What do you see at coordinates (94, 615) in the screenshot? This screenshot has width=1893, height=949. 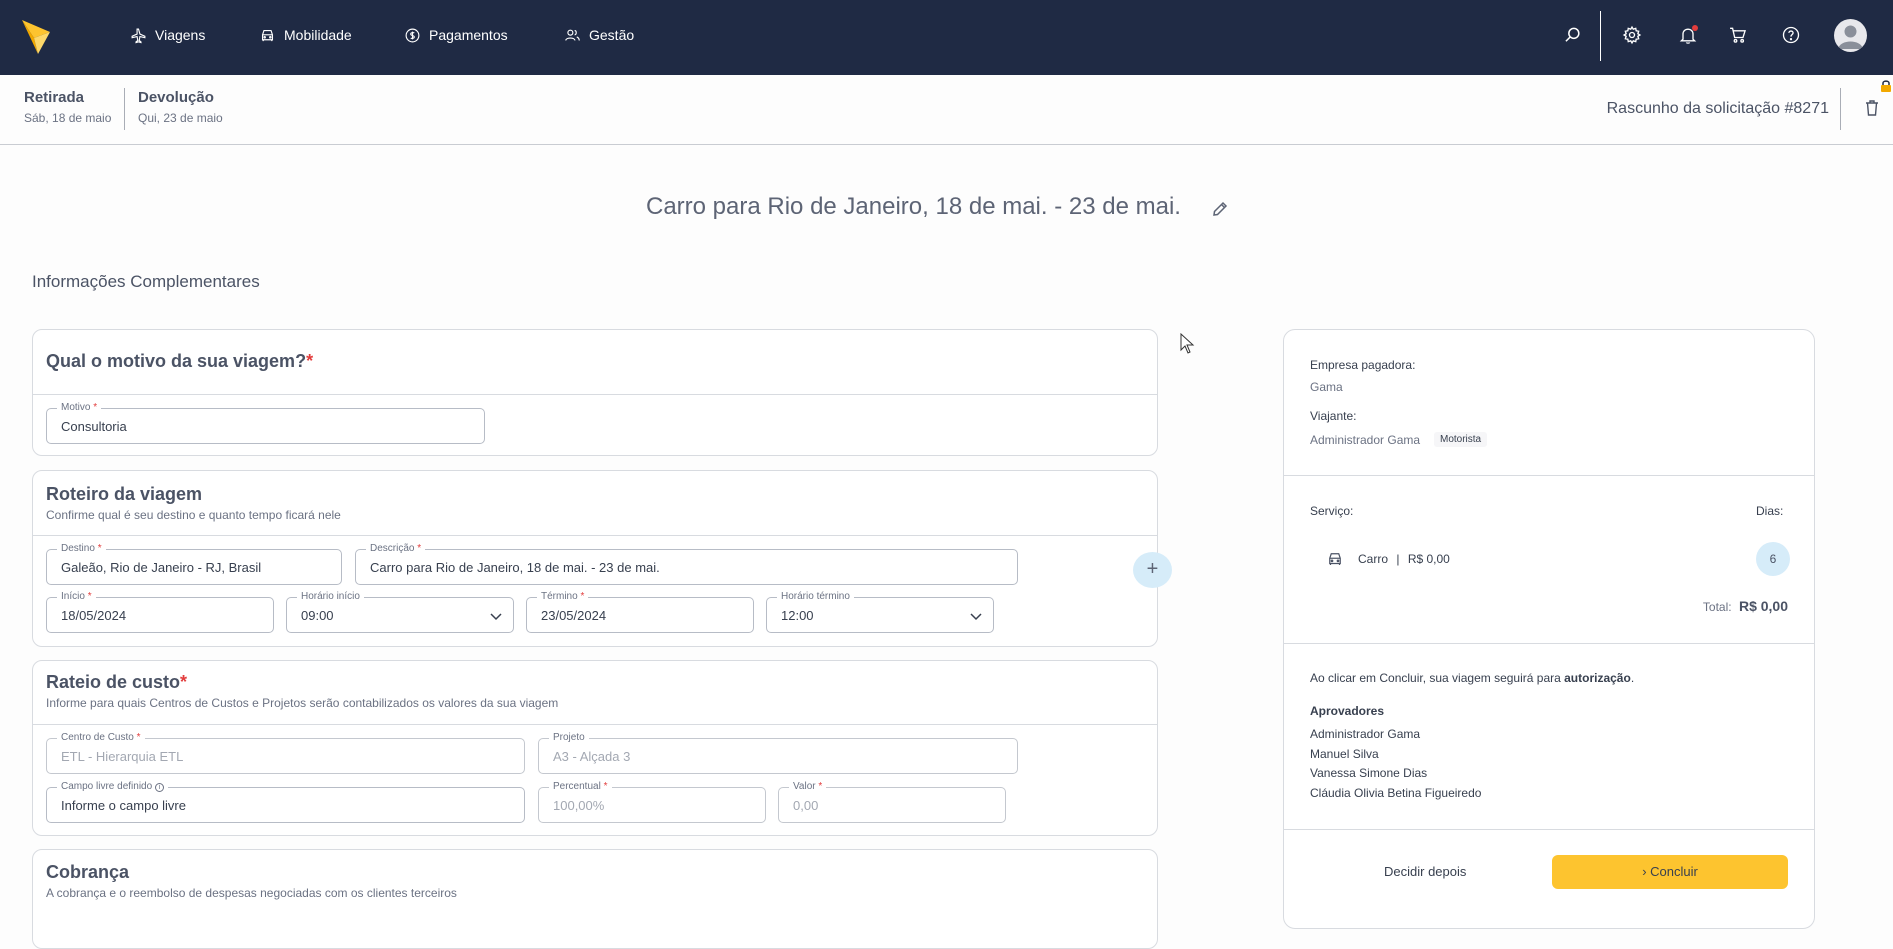 I see `field-value: 18/05/2024` at bounding box center [94, 615].